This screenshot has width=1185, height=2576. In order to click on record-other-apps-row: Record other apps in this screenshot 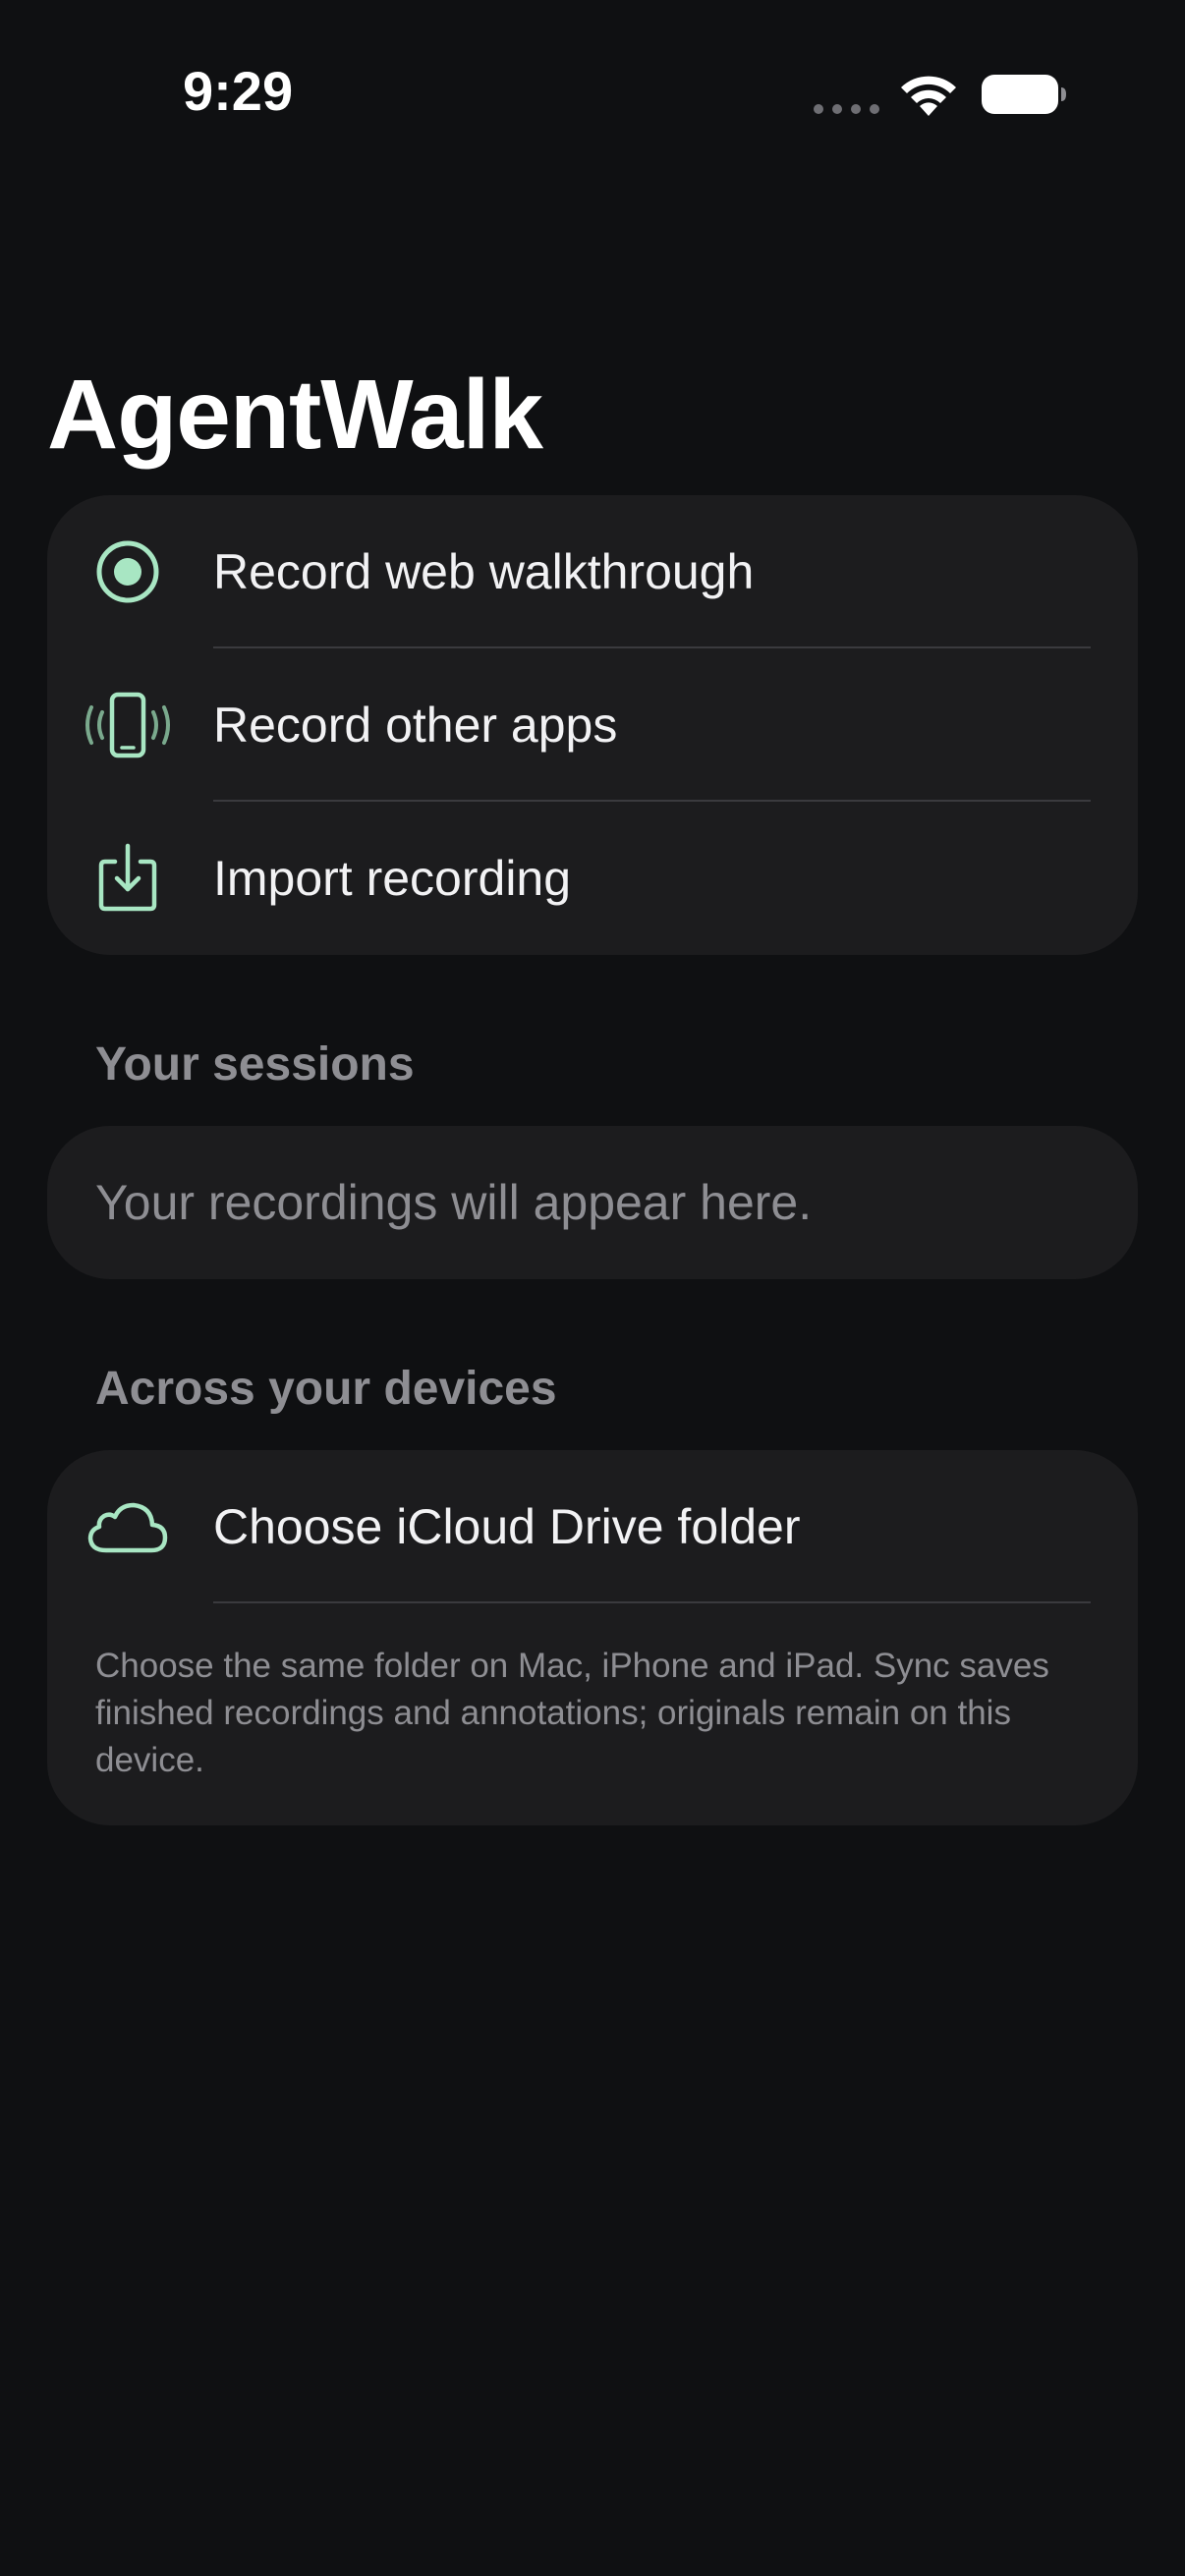, I will do `click(592, 725)`.